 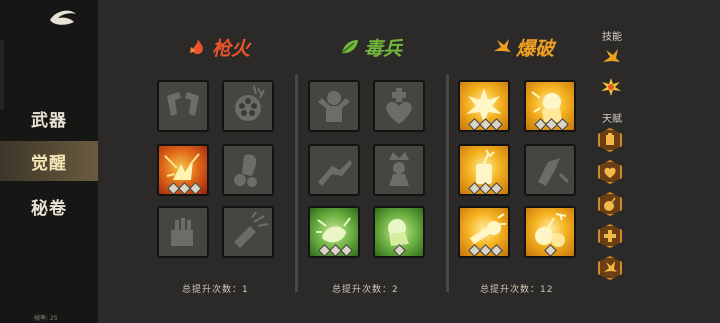 I want to click on nav-item-weapons: 武器, so click(x=49, y=118).